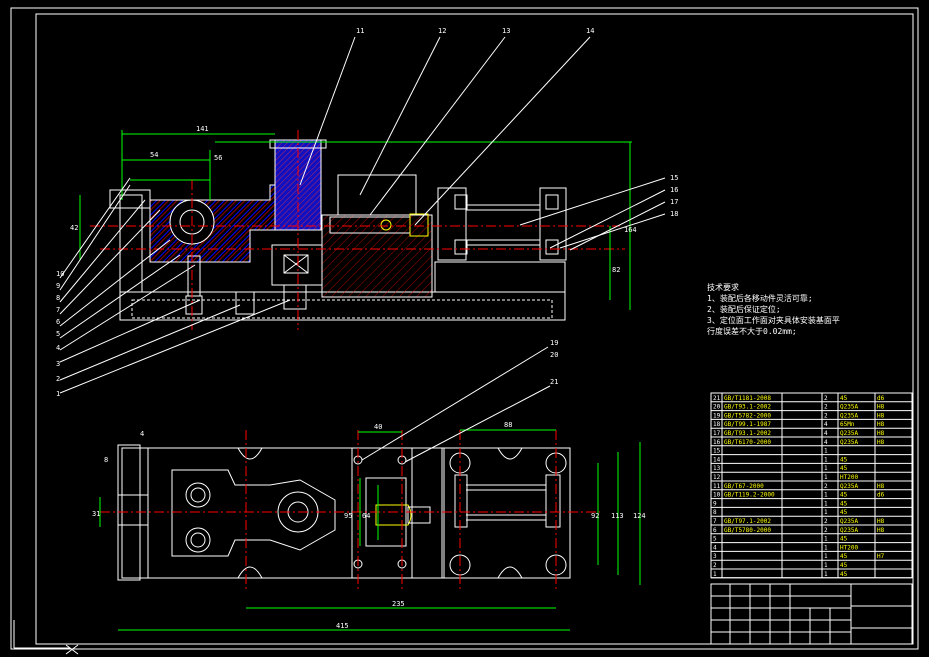  Describe the element at coordinates (96, 514) in the screenshot. I see `dim-label: 31` at that location.